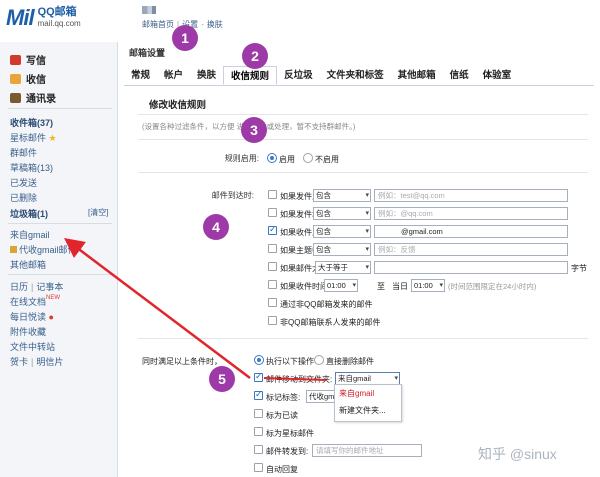  Describe the element at coordinates (255, 56) in the screenshot. I see `annotation-badge-2: 2` at that location.